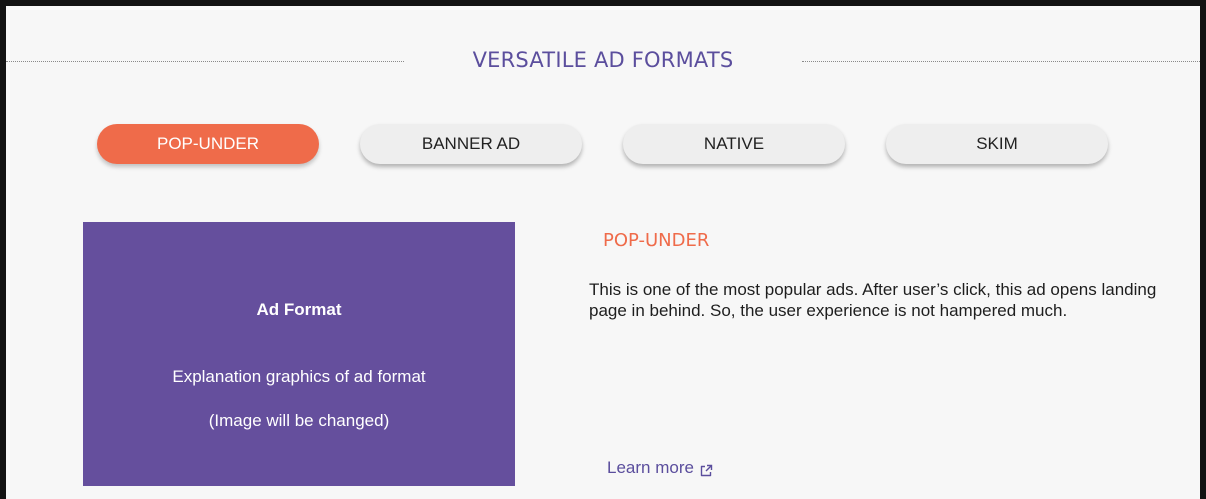 The image size is (1206, 499). I want to click on detail-title: POP-UNDER, so click(656, 240).